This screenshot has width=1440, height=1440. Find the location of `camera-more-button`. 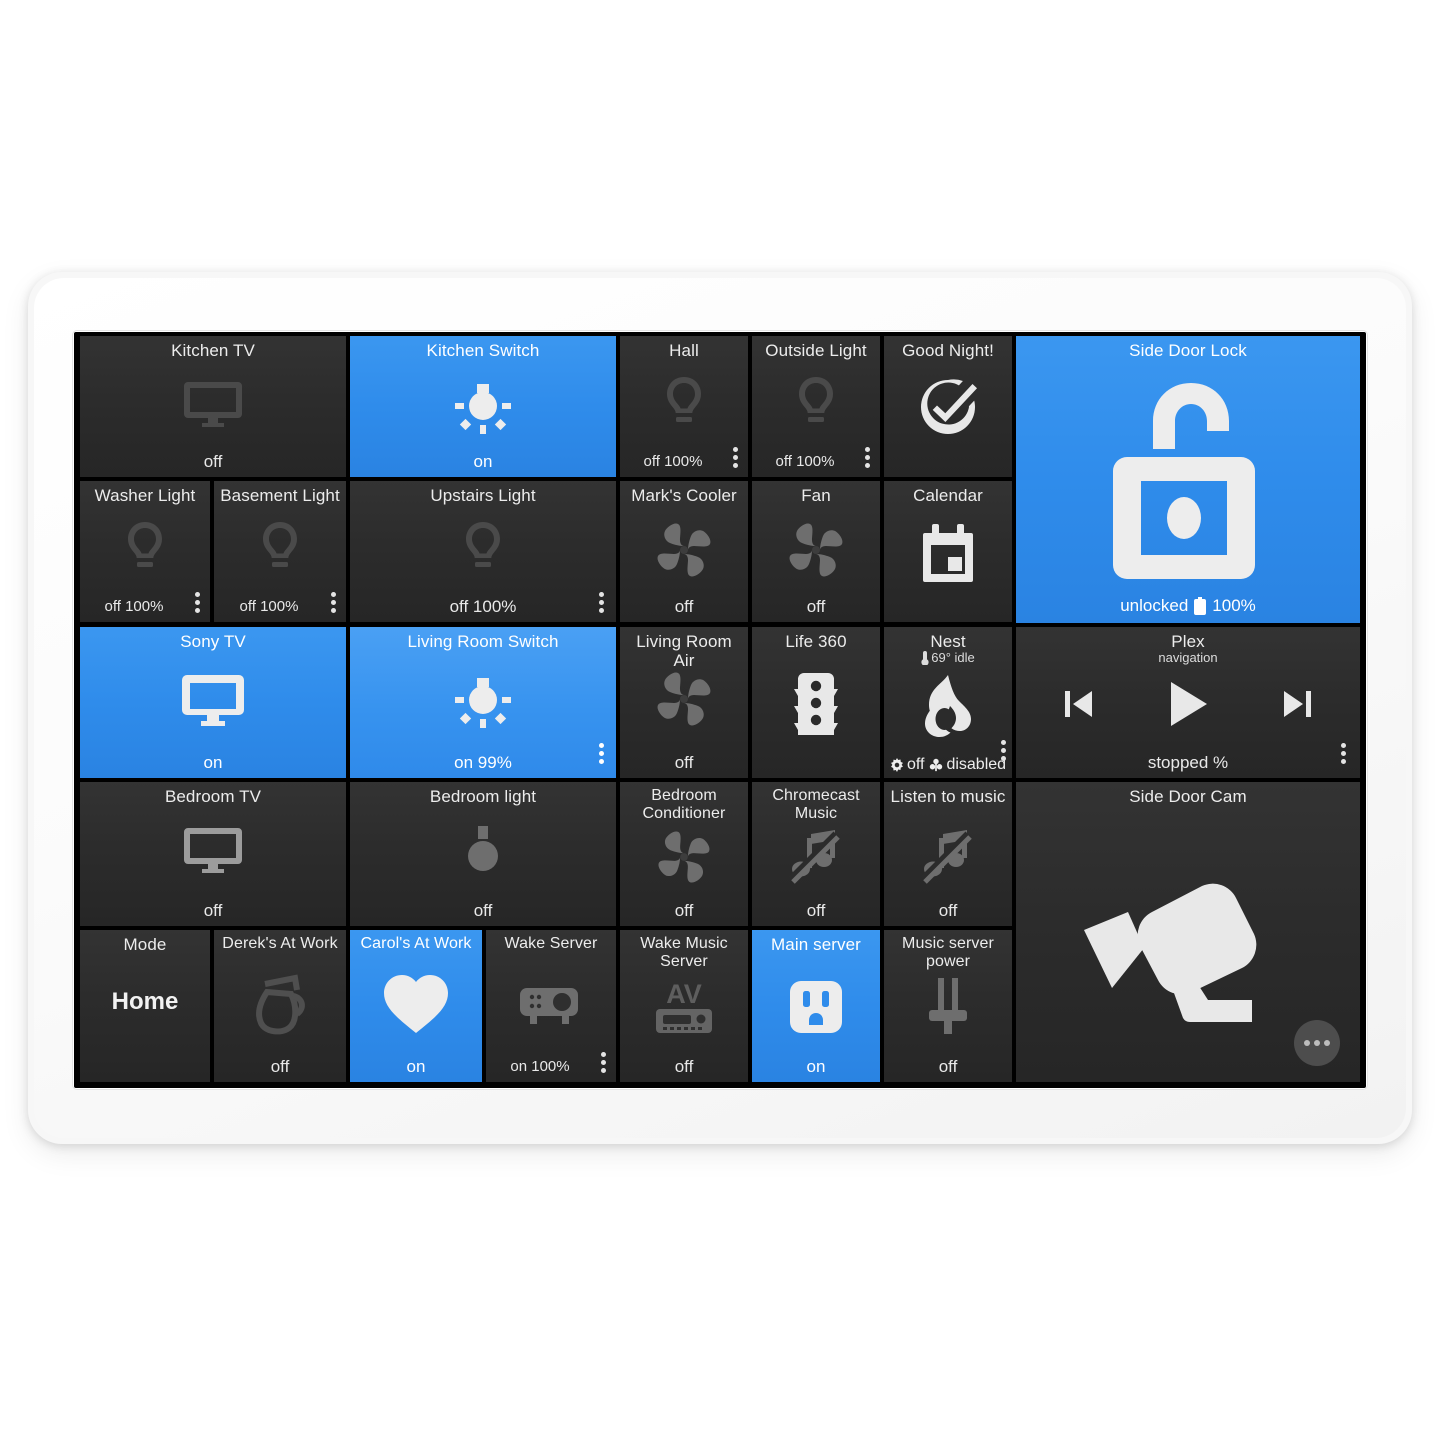

camera-more-button is located at coordinates (1317, 1043).